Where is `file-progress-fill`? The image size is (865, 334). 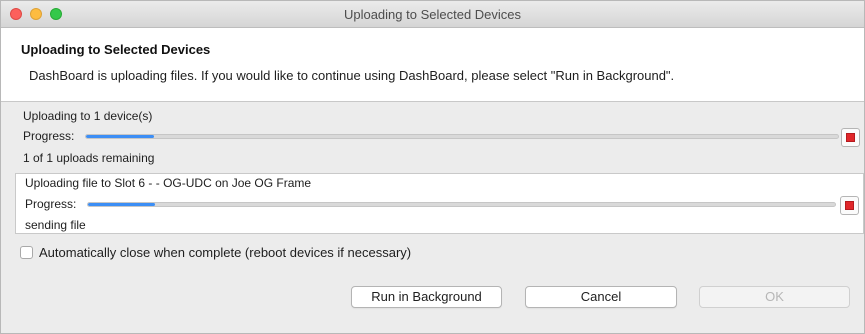
file-progress-fill is located at coordinates (122, 204).